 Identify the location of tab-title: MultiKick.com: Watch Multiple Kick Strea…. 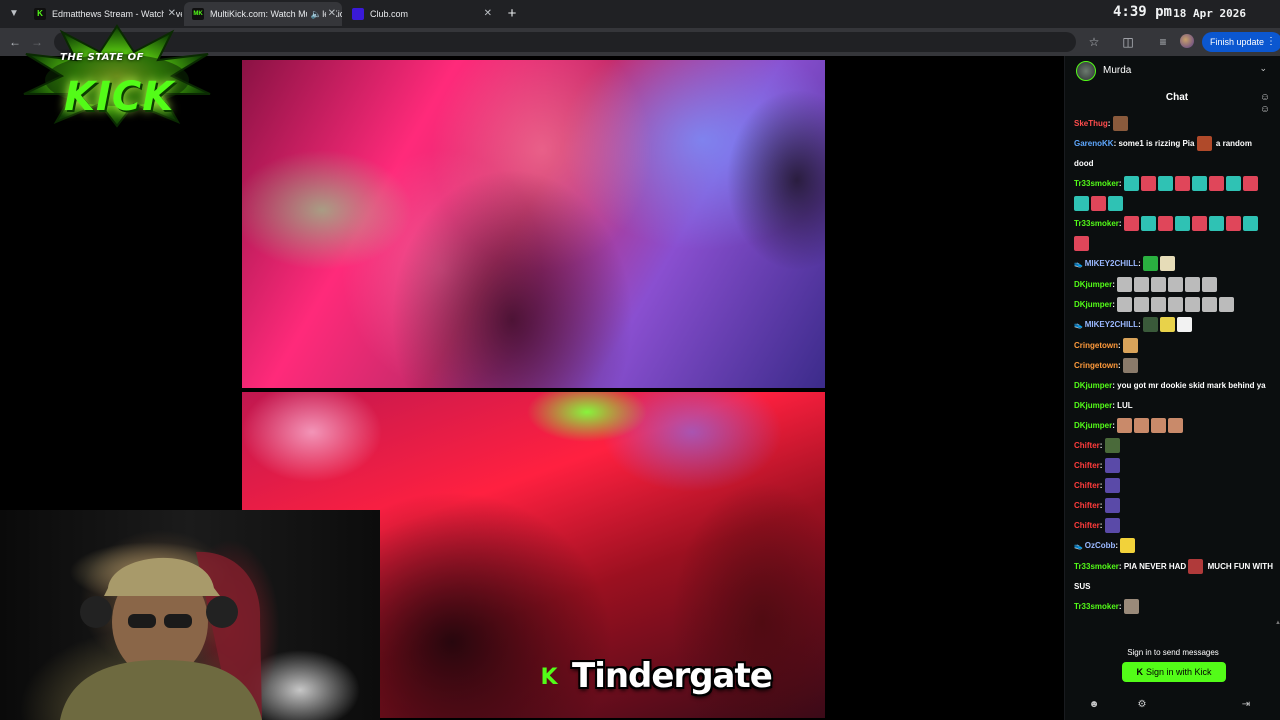
(276, 14).